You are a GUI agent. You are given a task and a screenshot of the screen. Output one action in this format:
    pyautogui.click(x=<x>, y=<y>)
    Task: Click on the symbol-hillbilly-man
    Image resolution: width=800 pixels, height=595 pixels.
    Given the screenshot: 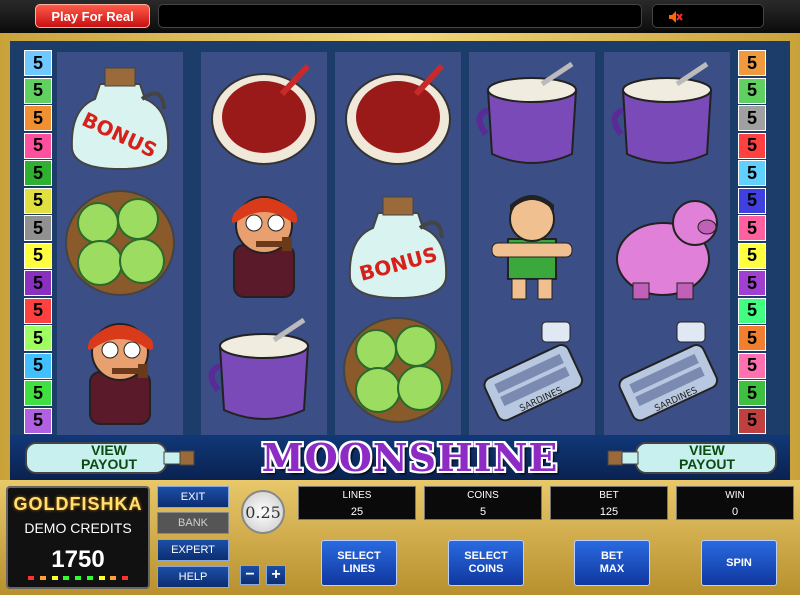 What is the action you would take?
    pyautogui.click(x=532, y=243)
    